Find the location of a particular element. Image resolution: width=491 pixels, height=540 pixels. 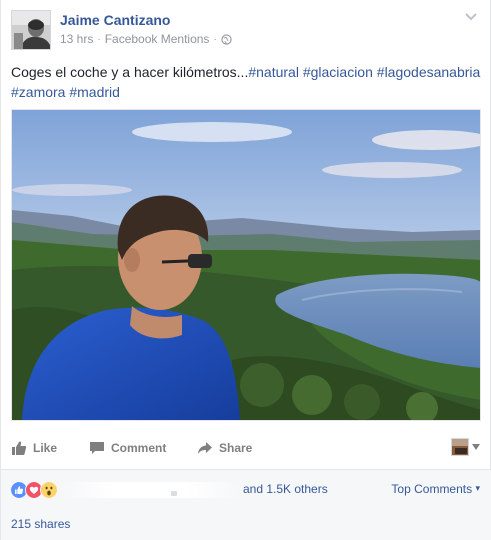

like-label: Like is located at coordinates (45, 448).